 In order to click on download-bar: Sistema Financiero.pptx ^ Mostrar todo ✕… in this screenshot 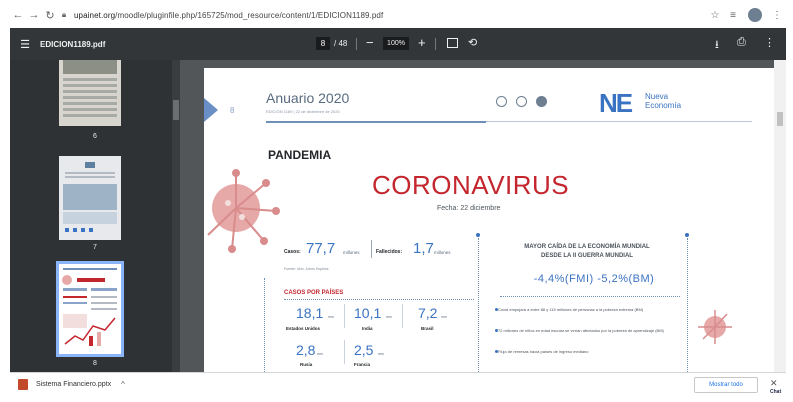, I will do `click(398, 384)`.